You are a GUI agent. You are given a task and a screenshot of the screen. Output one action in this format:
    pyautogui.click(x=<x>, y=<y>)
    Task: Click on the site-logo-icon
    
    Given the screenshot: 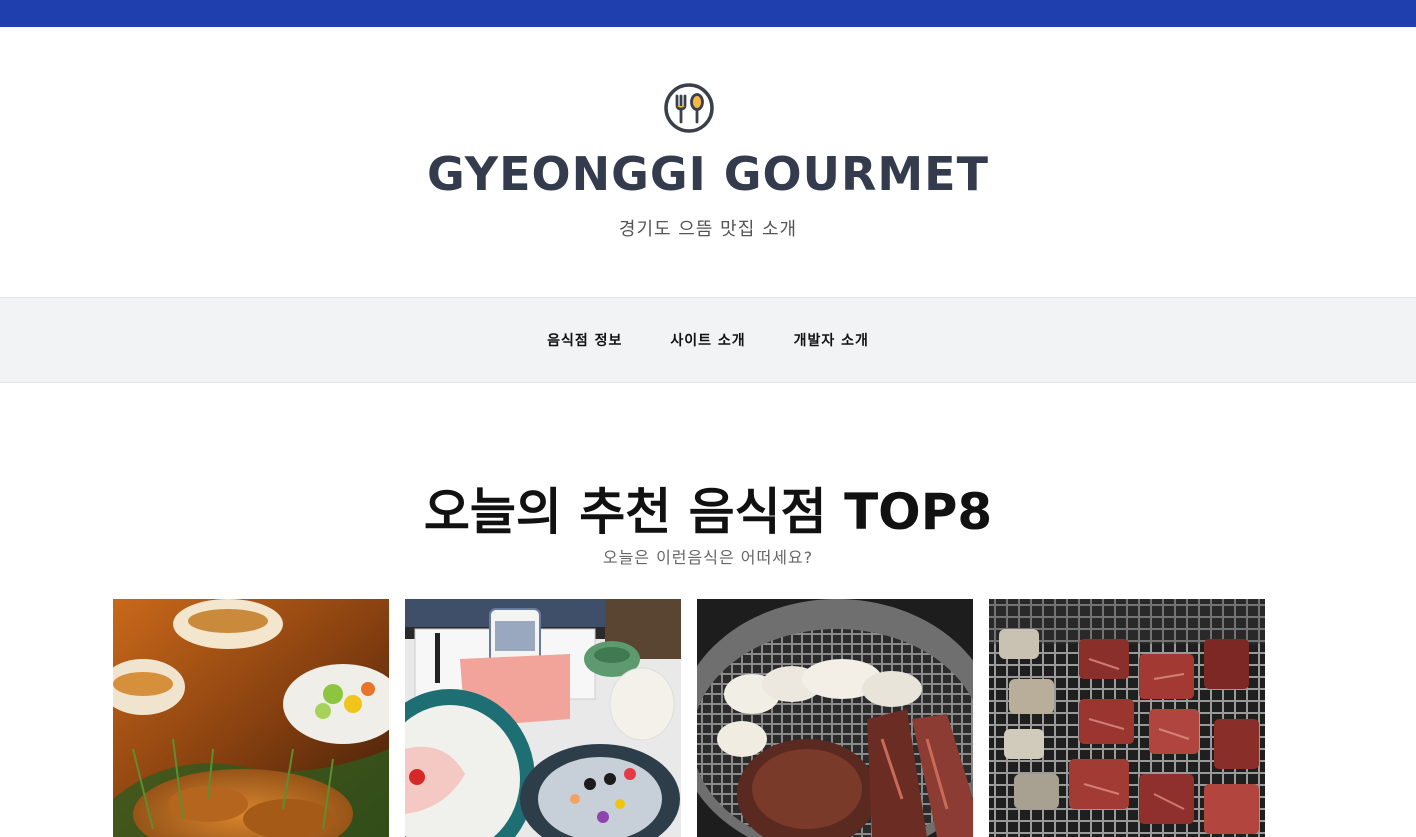 What is the action you would take?
    pyautogui.click(x=689, y=108)
    